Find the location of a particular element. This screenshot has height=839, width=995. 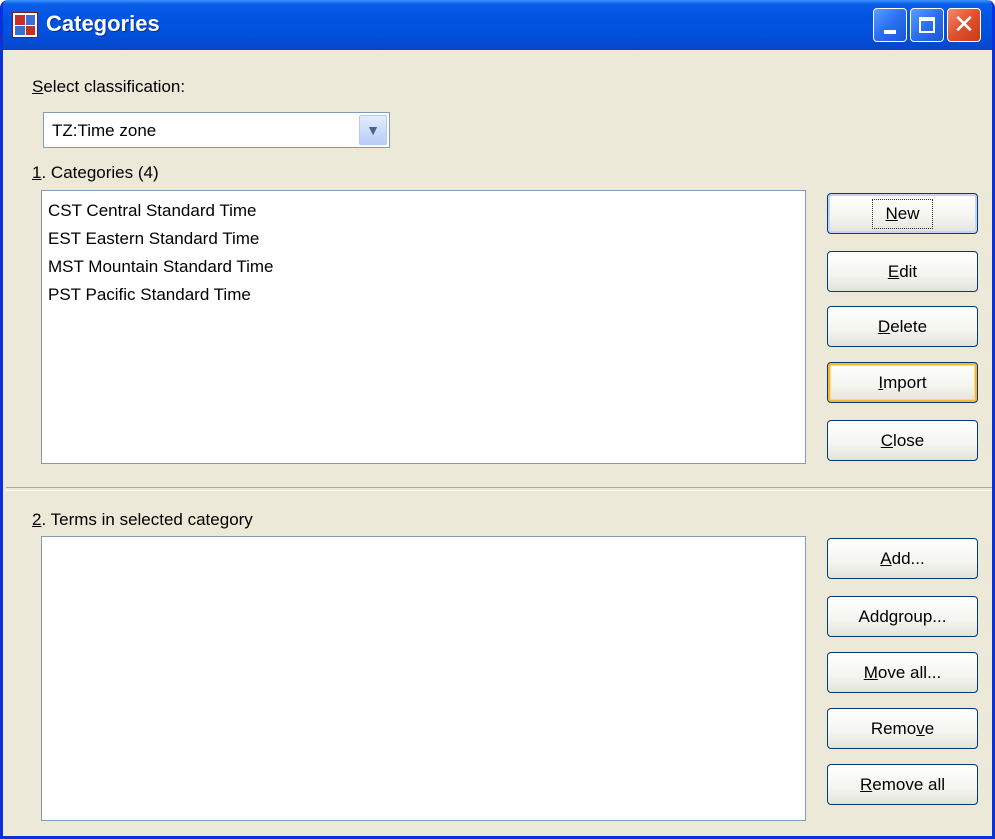

chevron-down-icon: ▼ is located at coordinates (373, 130).